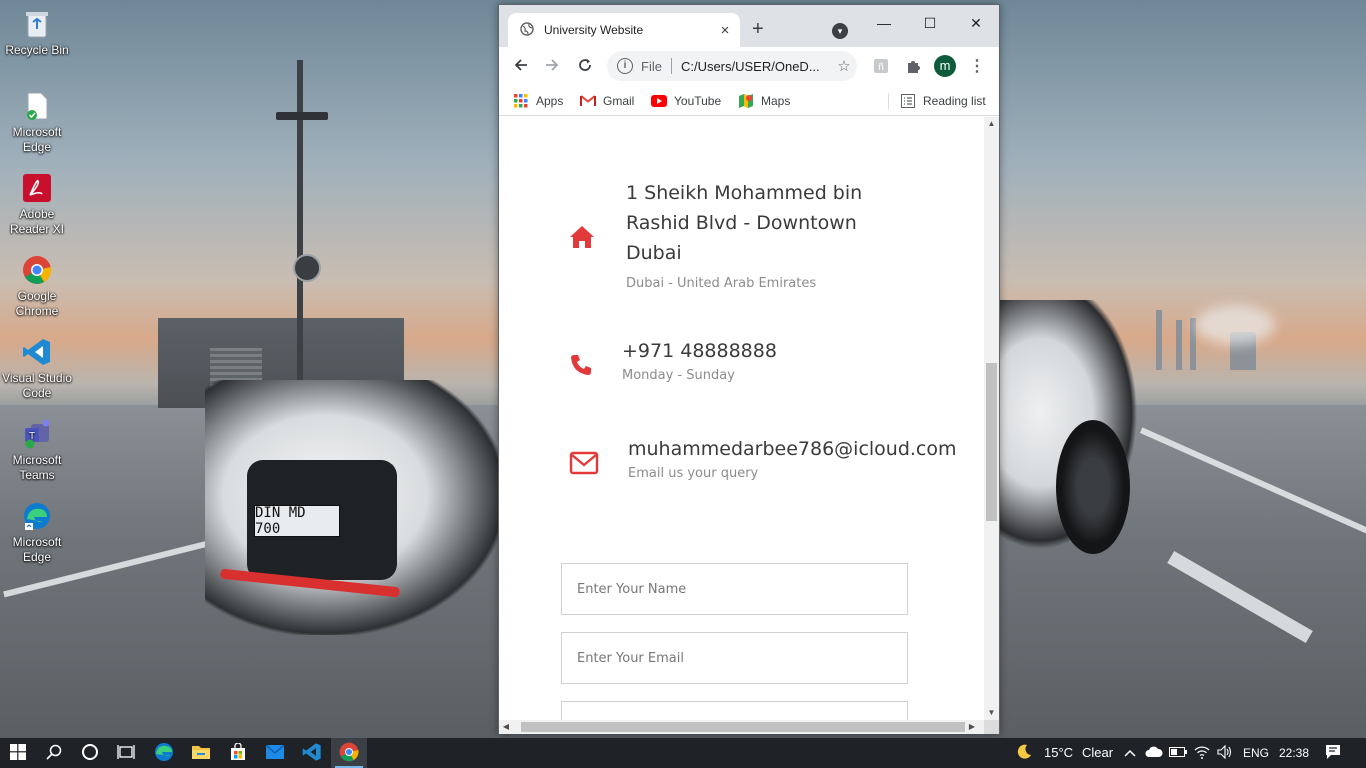 This screenshot has height=768, width=1366. What do you see at coordinates (792, 449) in the screenshot?
I see `email-address: muhammedarbee786@icloud.com` at bounding box center [792, 449].